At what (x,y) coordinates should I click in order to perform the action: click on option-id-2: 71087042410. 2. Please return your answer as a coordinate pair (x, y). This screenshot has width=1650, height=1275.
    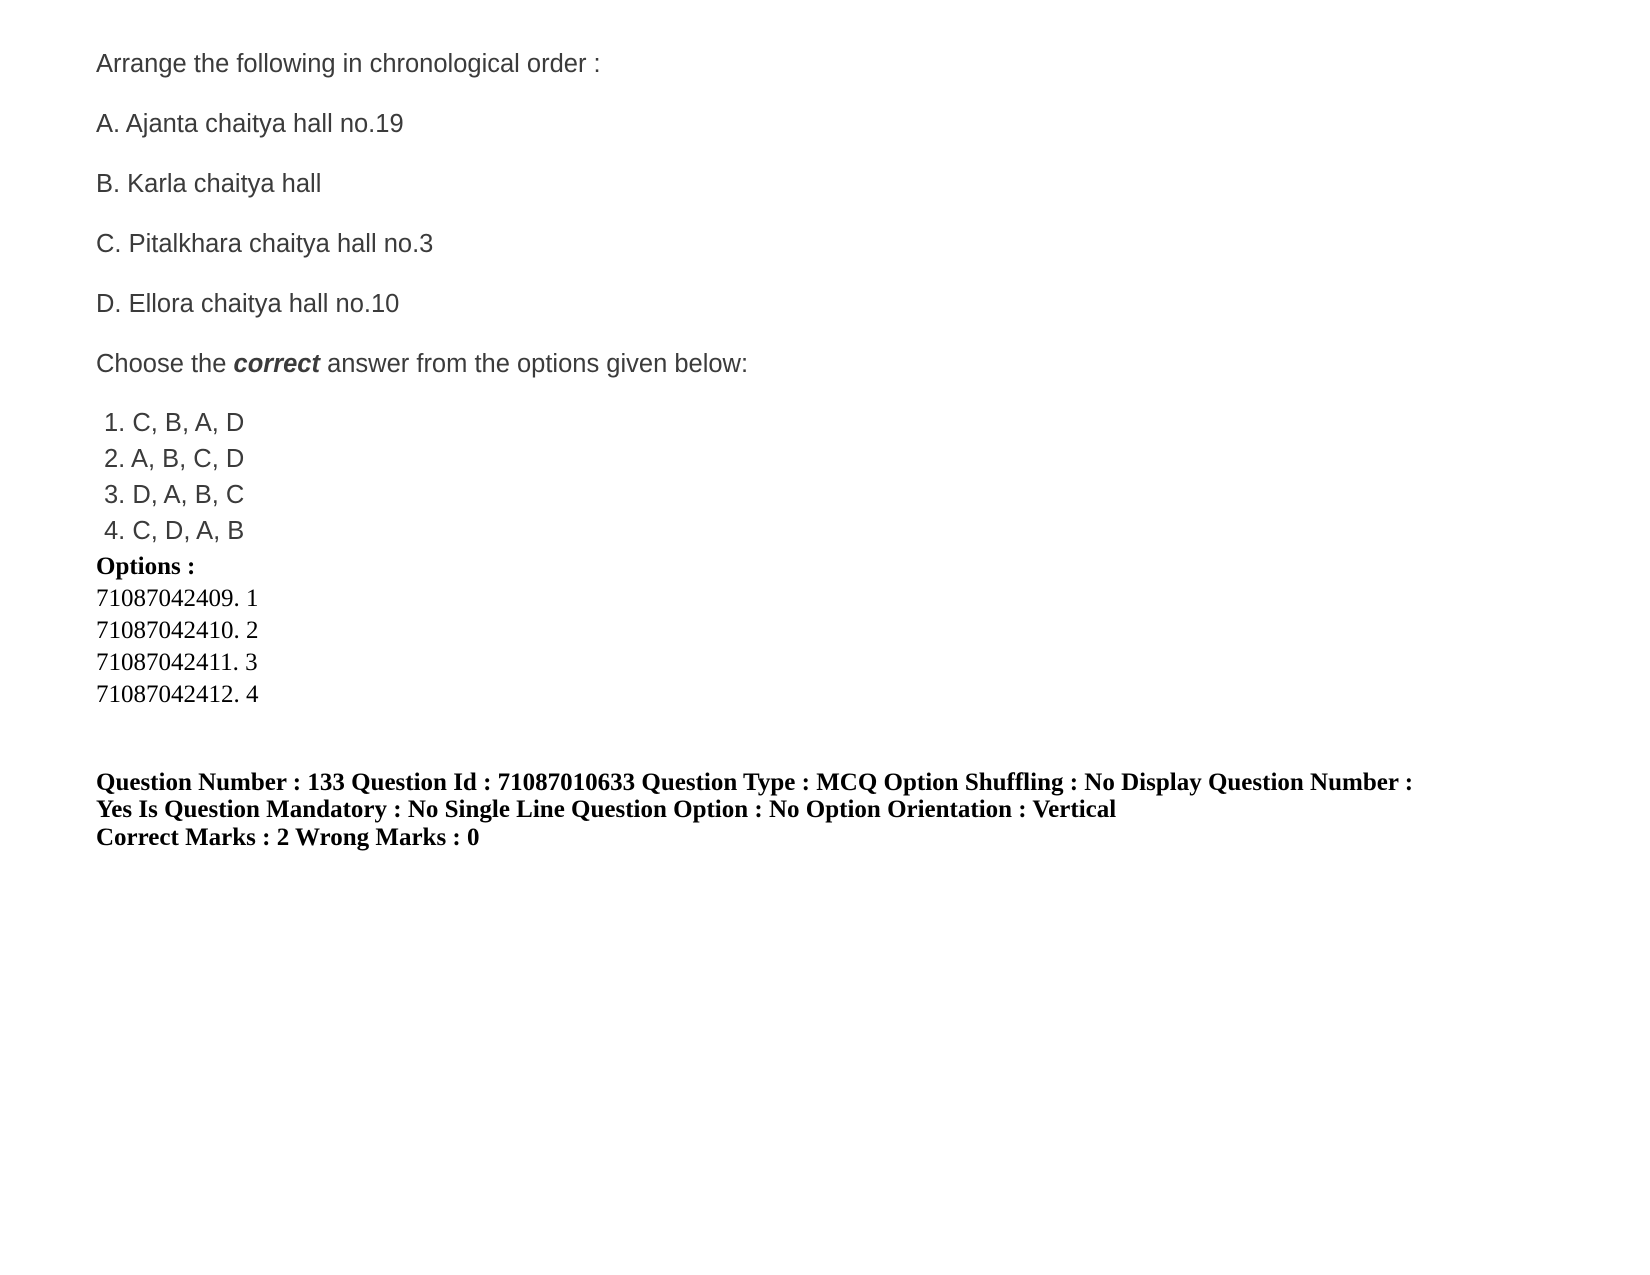
    Looking at the image, I should click on (177, 630).